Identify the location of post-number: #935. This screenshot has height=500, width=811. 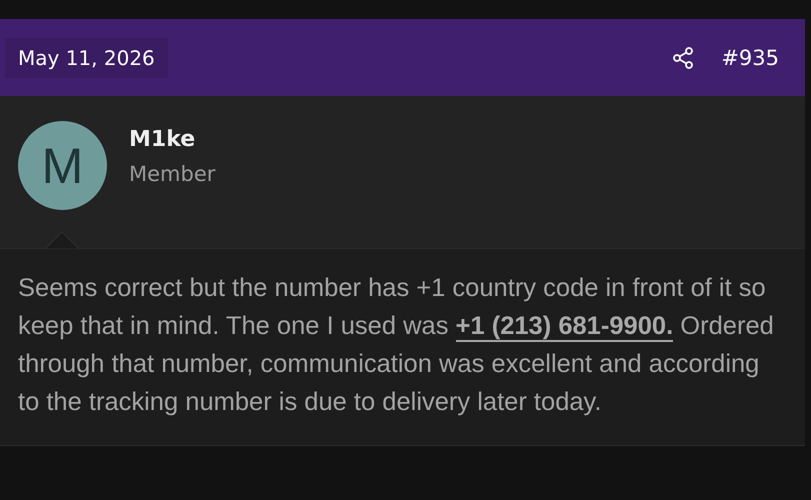
(750, 58).